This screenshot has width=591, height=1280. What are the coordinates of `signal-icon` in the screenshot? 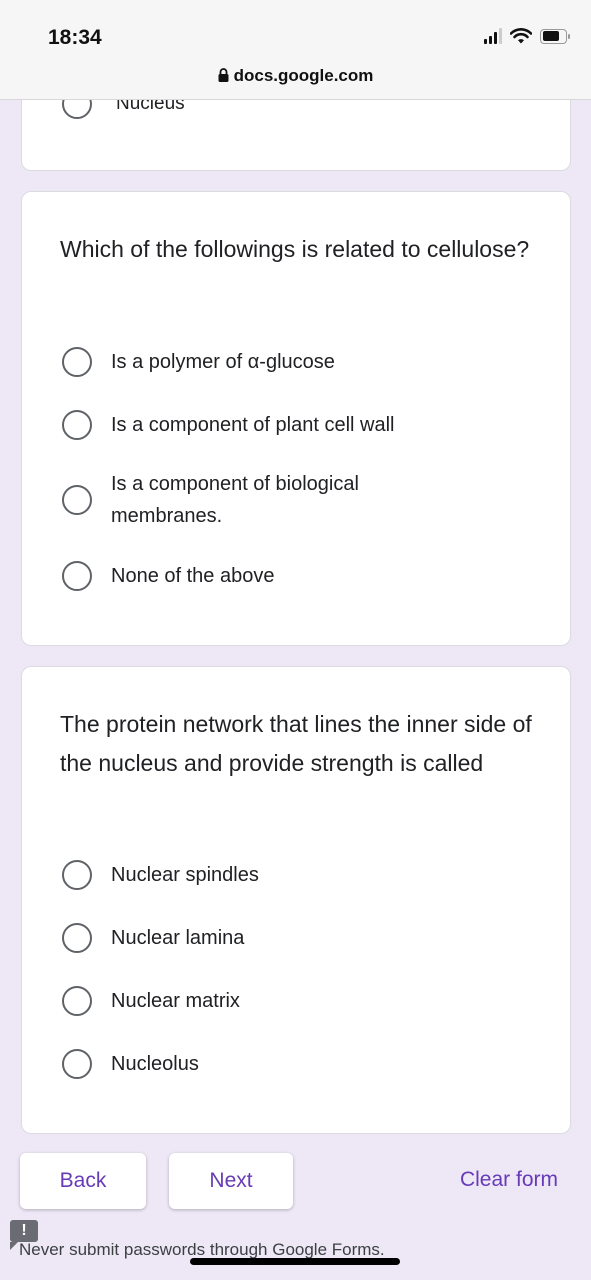 It's located at (493, 36).